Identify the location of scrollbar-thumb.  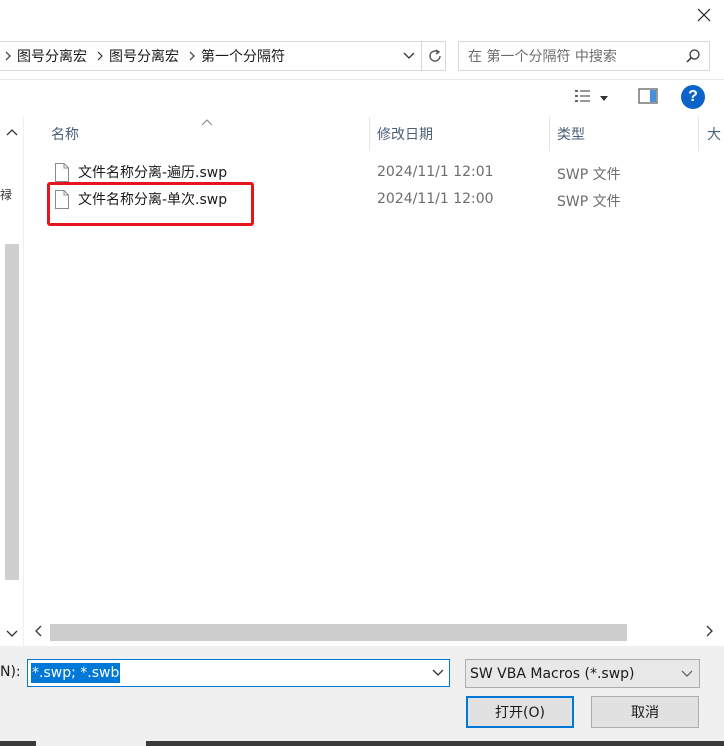
(338, 632).